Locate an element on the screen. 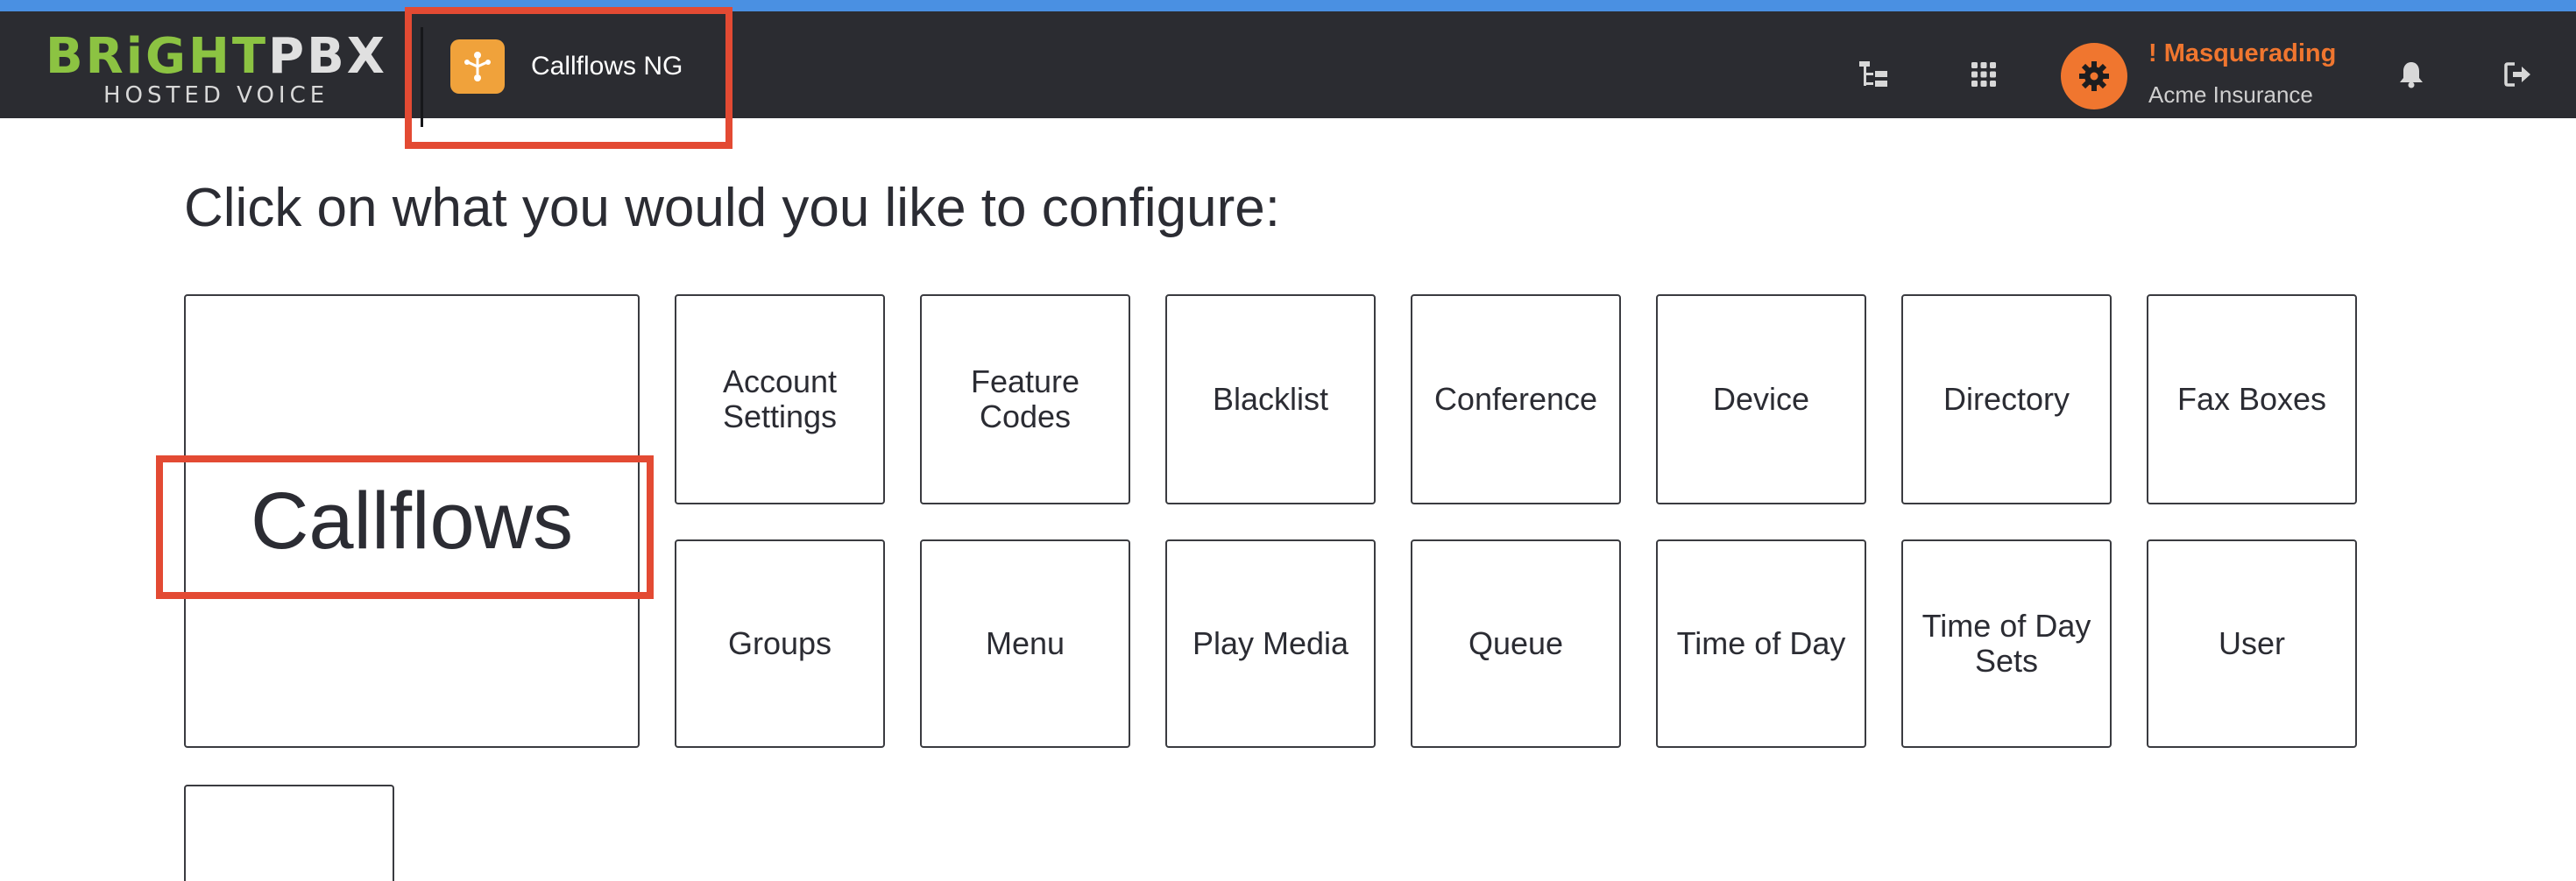  tile-label: Time of Day Sets is located at coordinates (2006, 643).